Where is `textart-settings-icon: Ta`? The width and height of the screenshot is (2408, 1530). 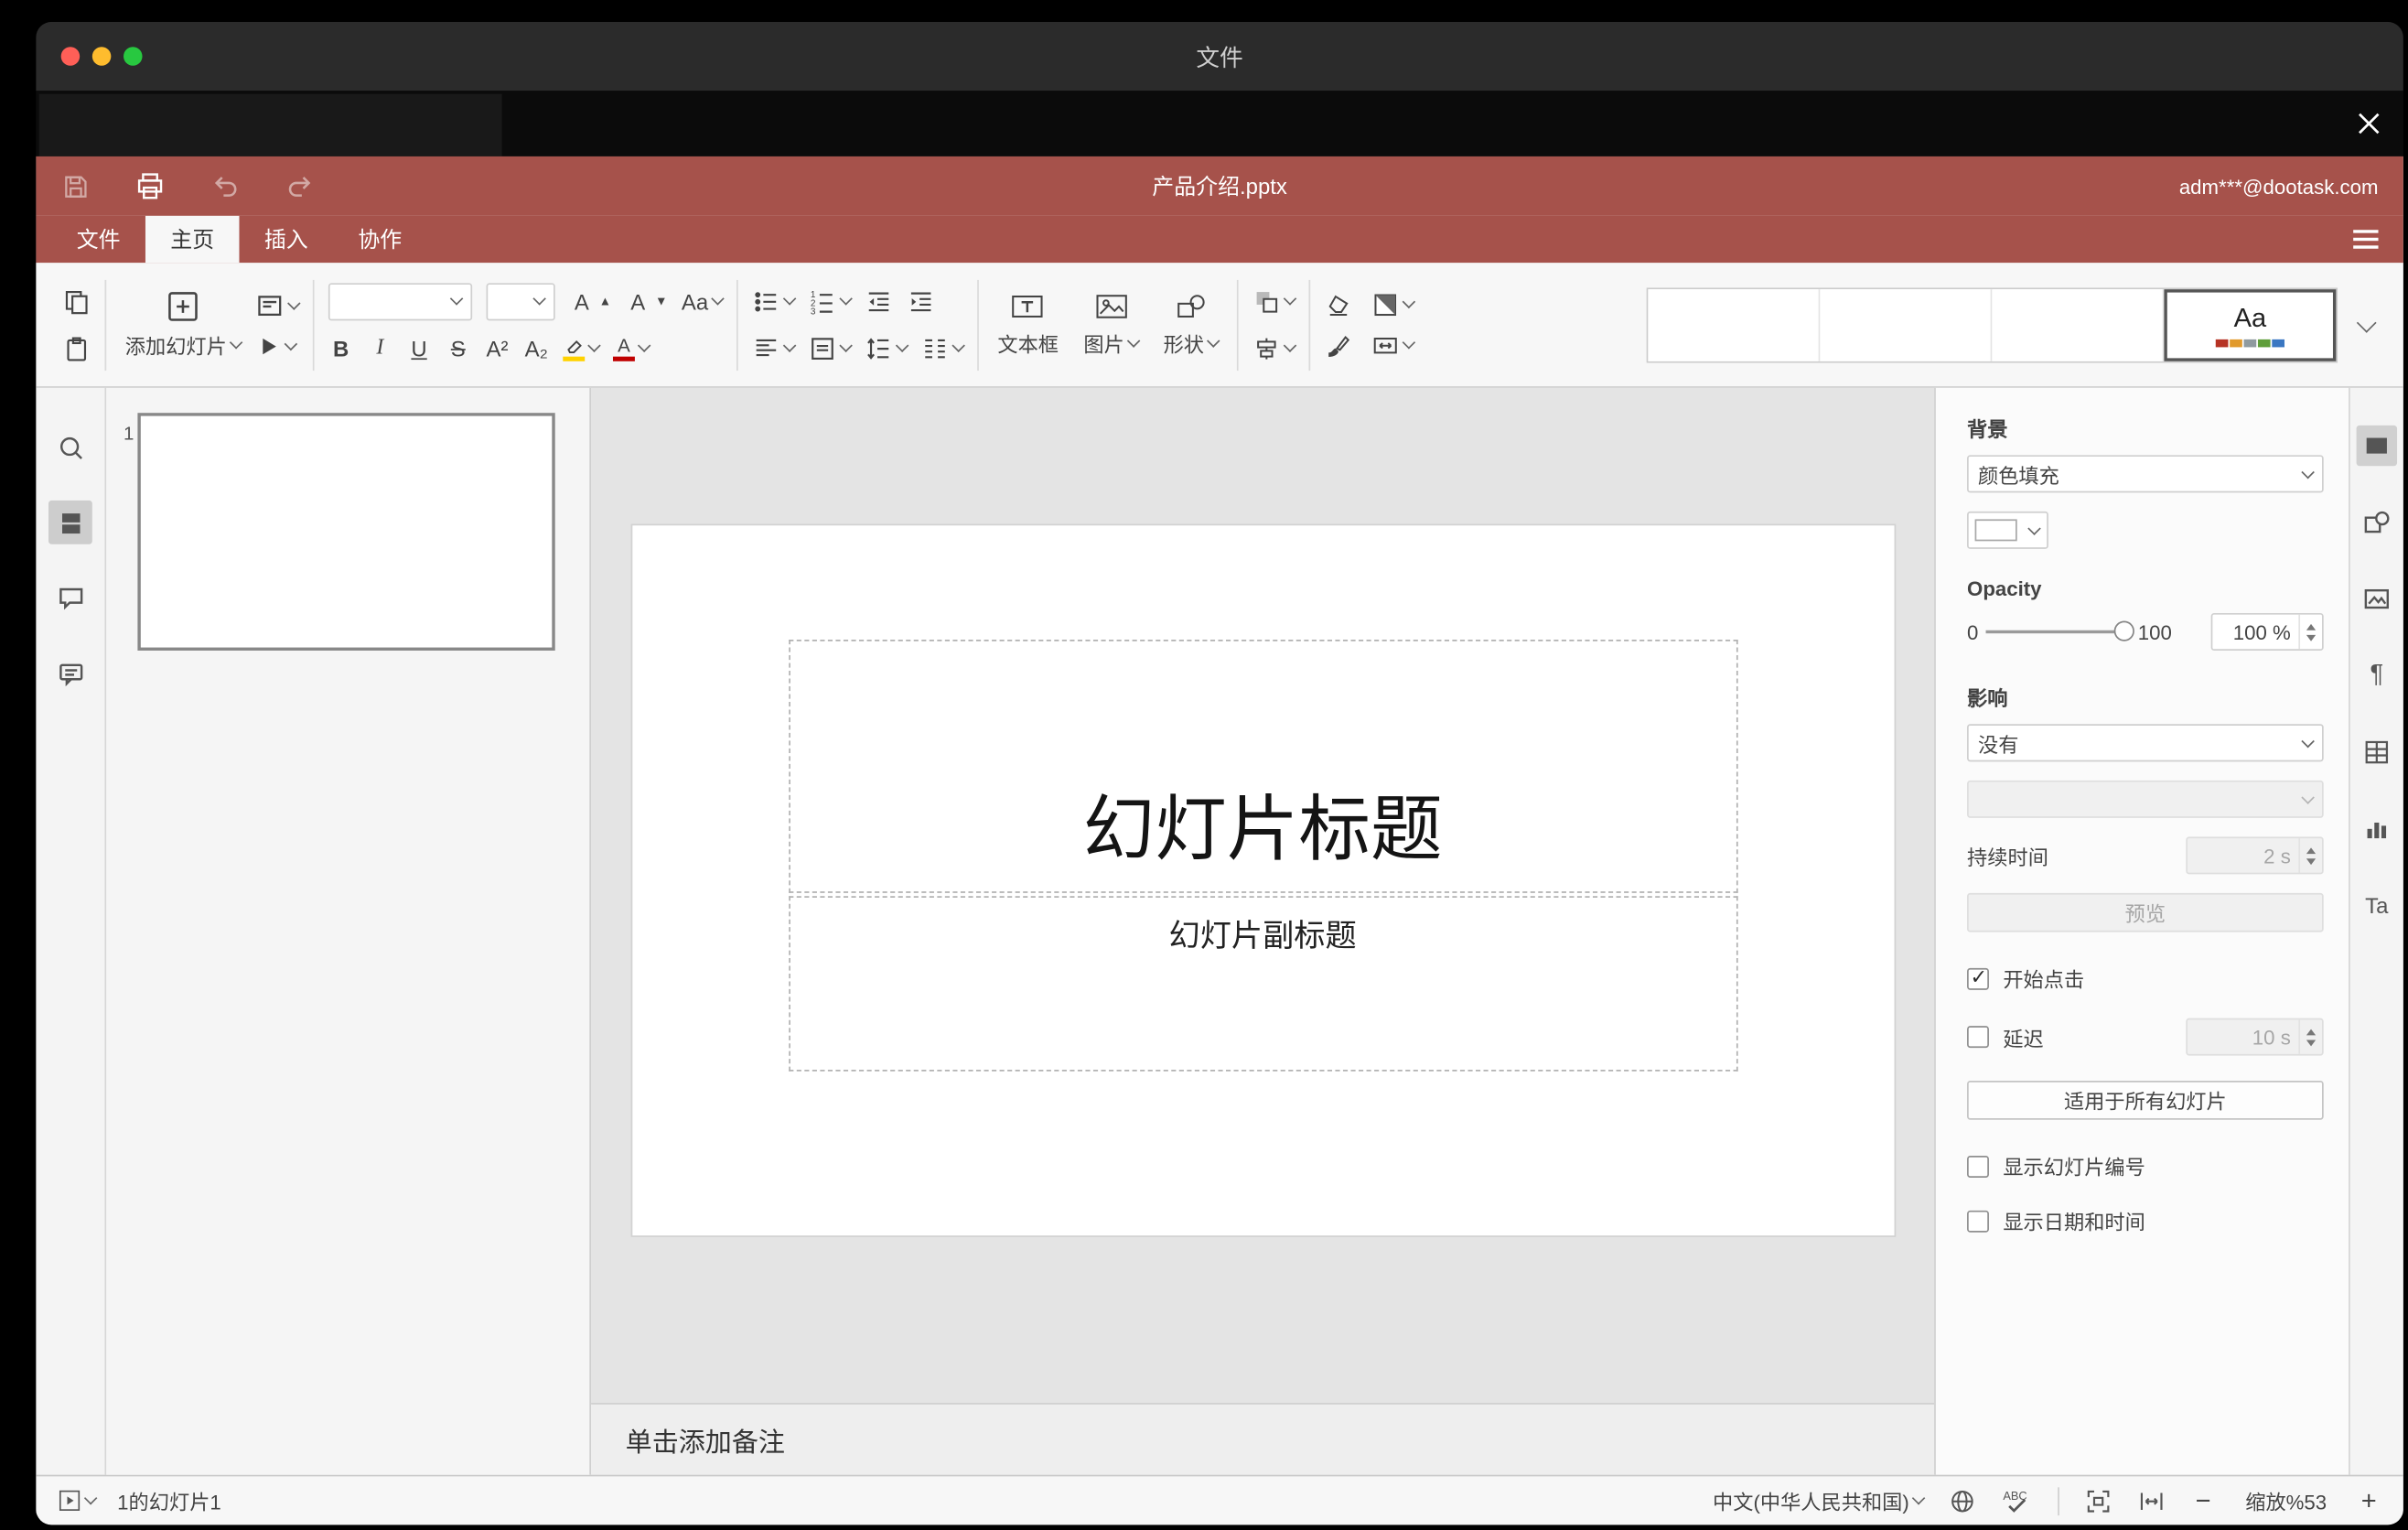 textart-settings-icon: Ta is located at coordinates (2377, 905).